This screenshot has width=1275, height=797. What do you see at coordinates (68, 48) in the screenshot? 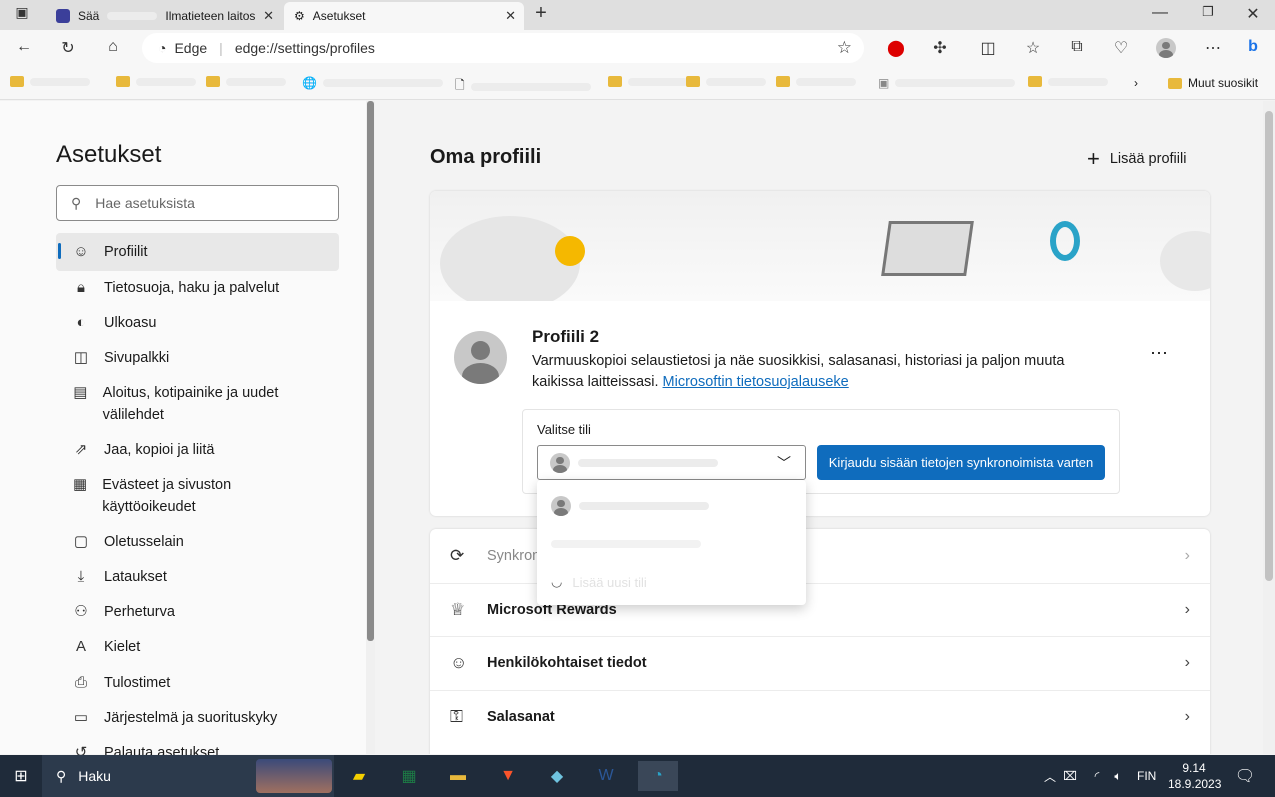
I see `refresh-icon: ↻` at bounding box center [68, 48].